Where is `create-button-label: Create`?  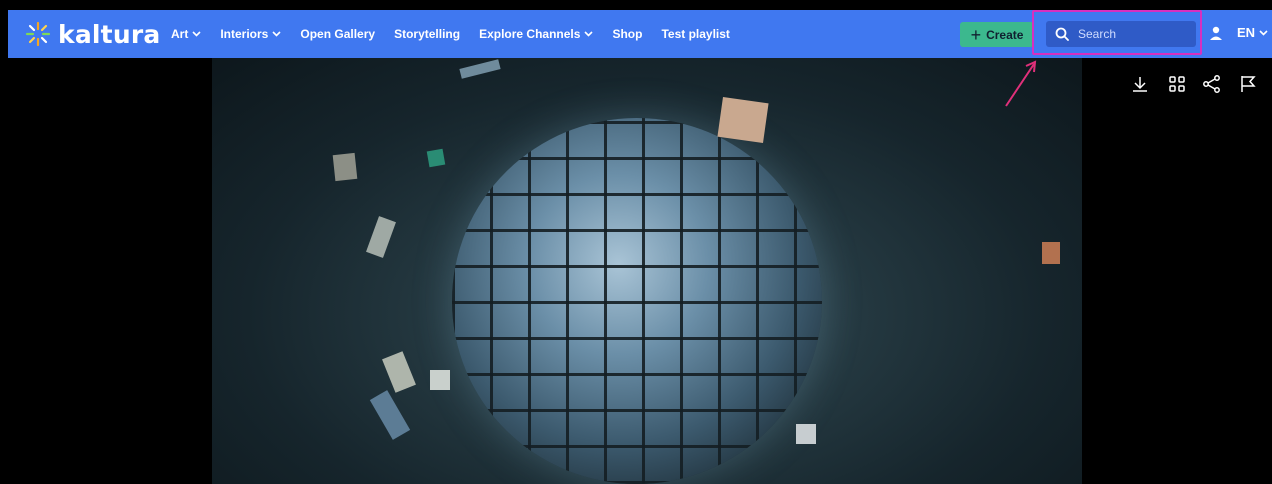
create-button-label: Create is located at coordinates (1005, 34).